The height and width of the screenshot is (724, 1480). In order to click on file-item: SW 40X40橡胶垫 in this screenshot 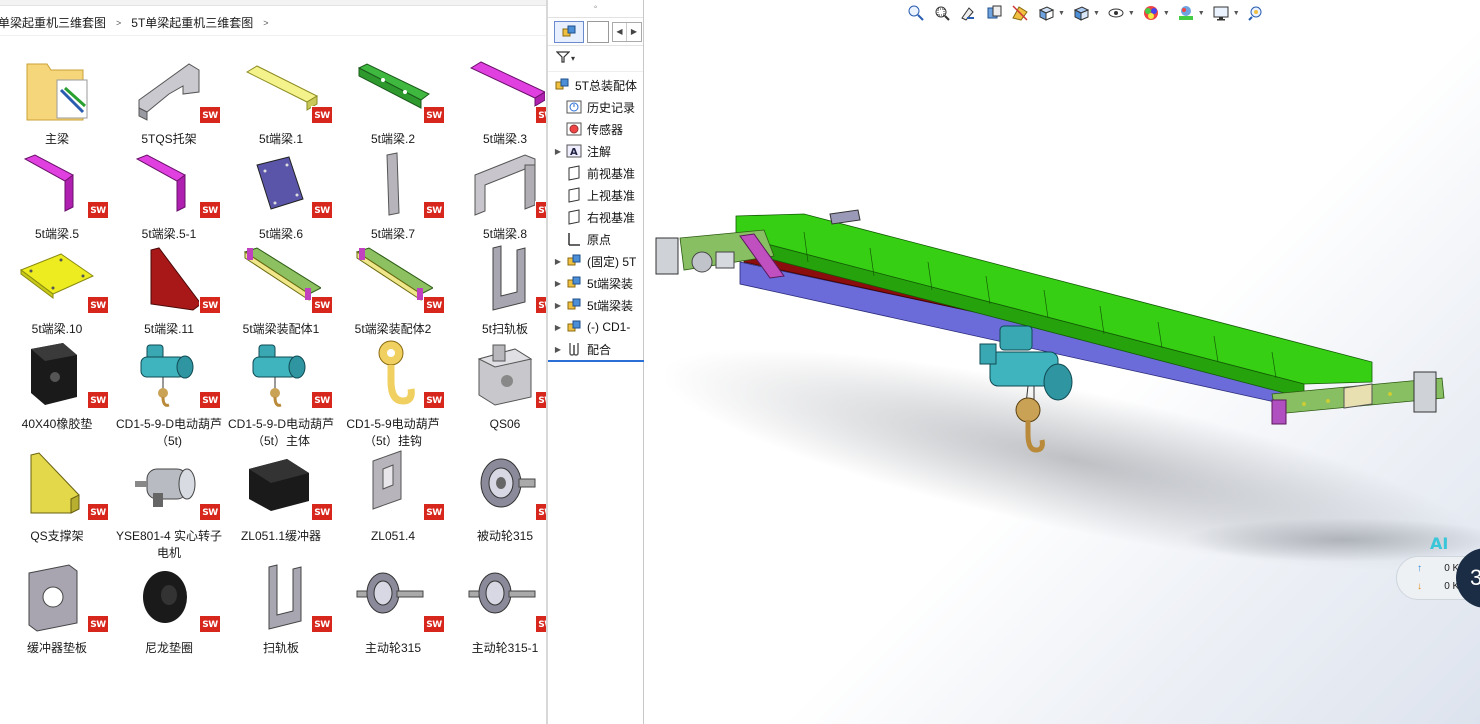, I will do `click(57, 384)`.